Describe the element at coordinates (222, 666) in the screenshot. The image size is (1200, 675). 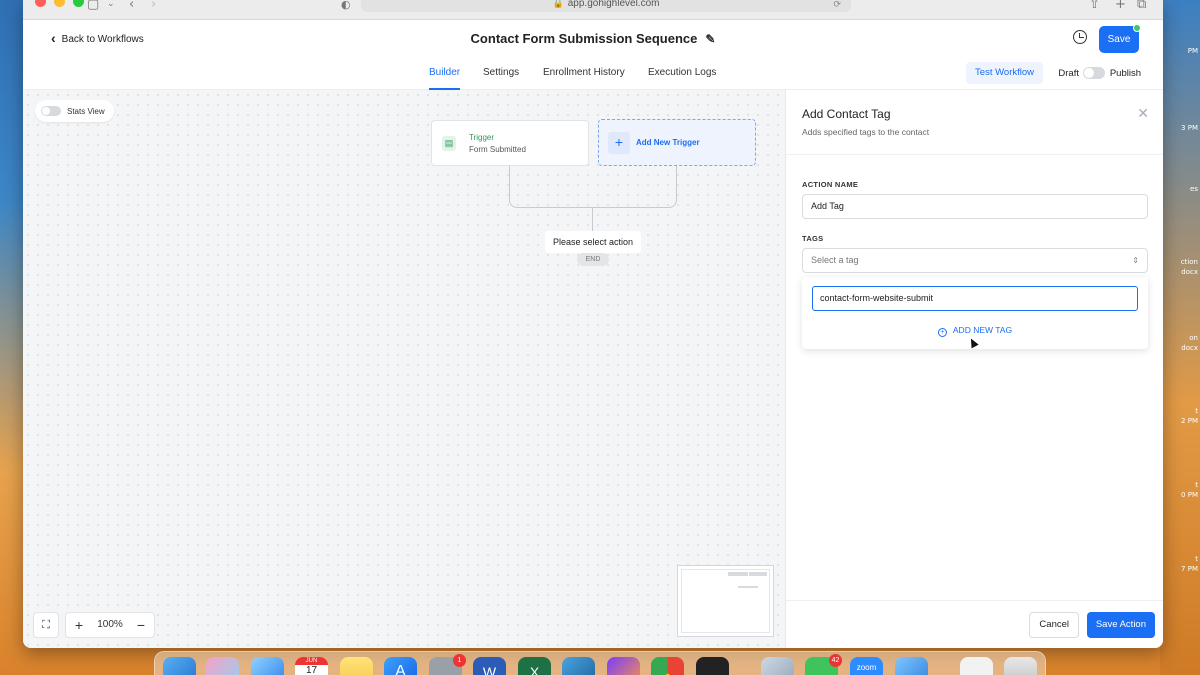
I see `launchpad-icon` at that location.